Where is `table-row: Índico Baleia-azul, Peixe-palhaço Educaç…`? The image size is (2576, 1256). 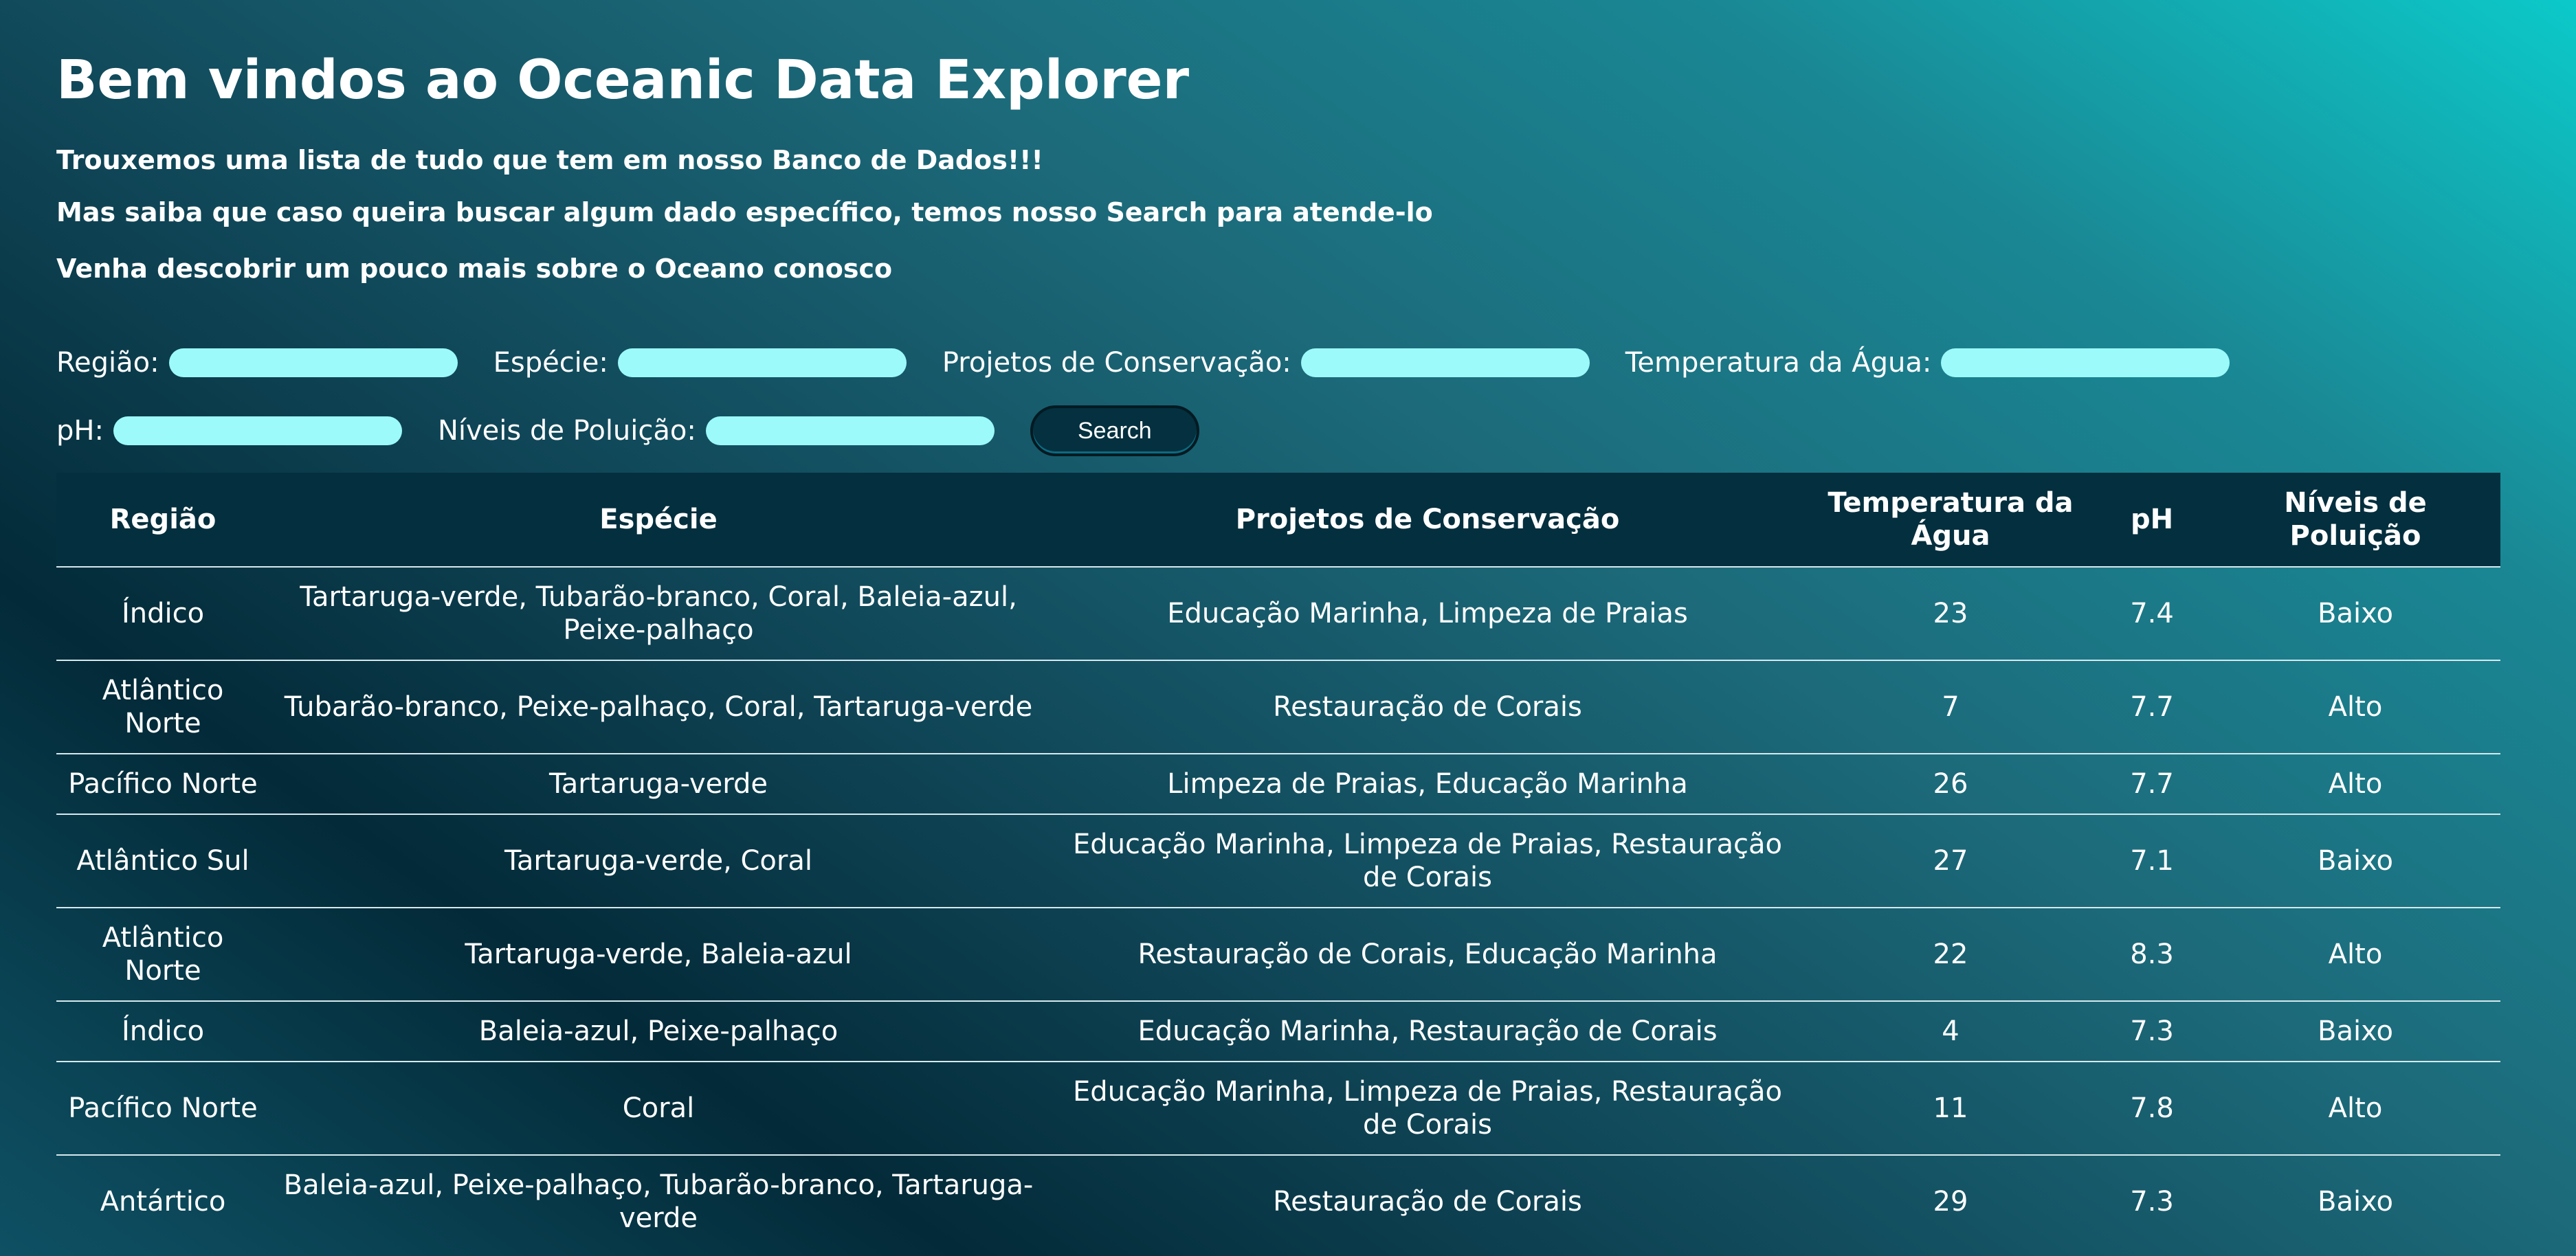
table-row: Índico Baleia-azul, Peixe-palhaço Educaç… is located at coordinates (1278, 1031).